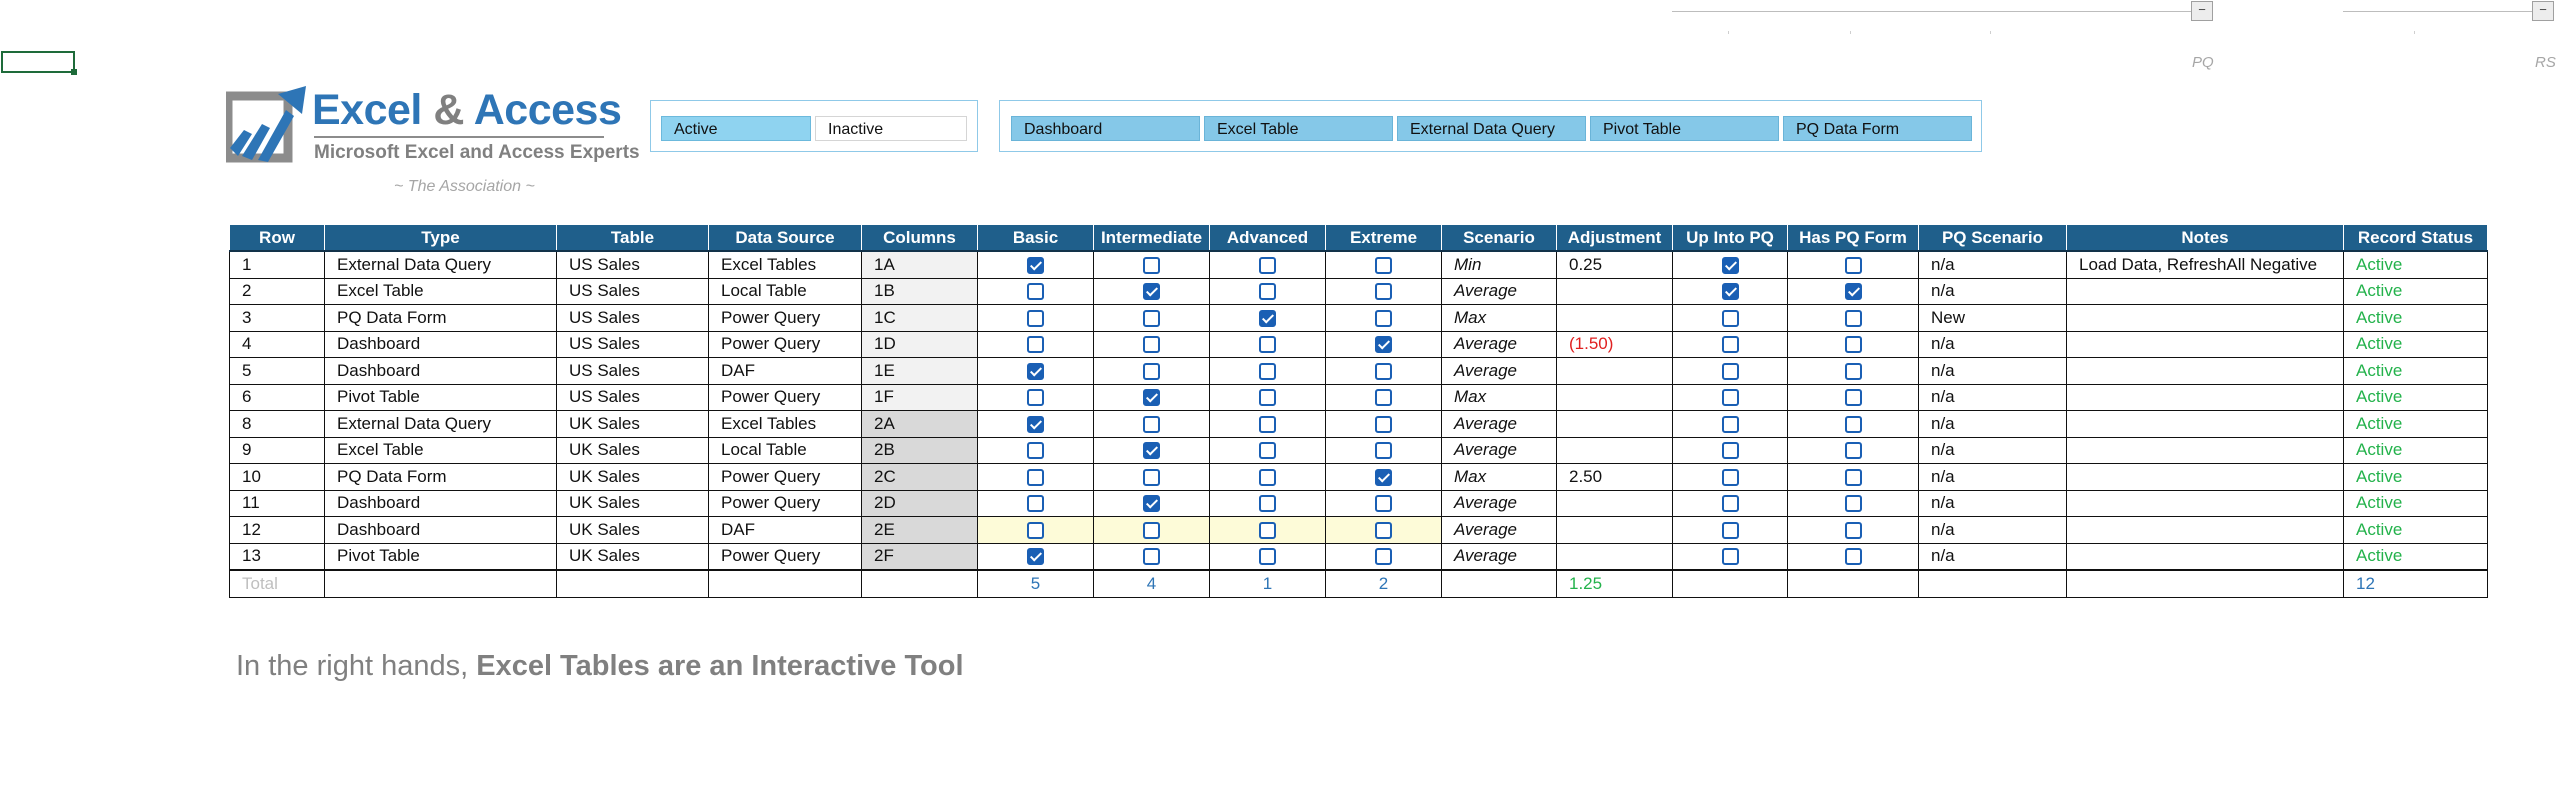 Image resolution: width=2560 pixels, height=801 pixels. Describe the element at coordinates (1684, 128) in the screenshot. I see `slicer-item-pivot-table: Pivot Table` at that location.